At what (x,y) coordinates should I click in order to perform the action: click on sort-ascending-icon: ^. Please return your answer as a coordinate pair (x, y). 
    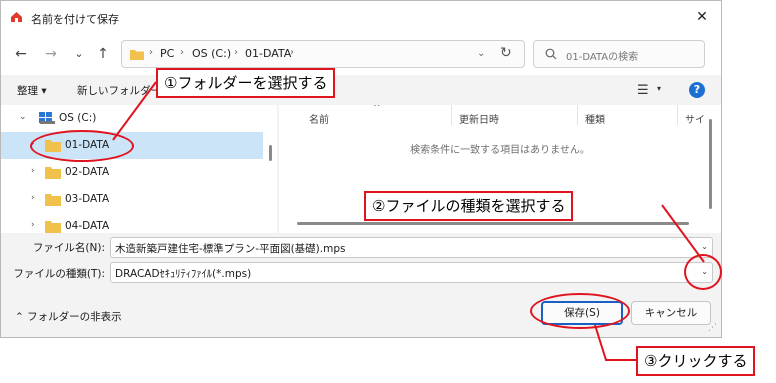
    Looking at the image, I should click on (377, 109).